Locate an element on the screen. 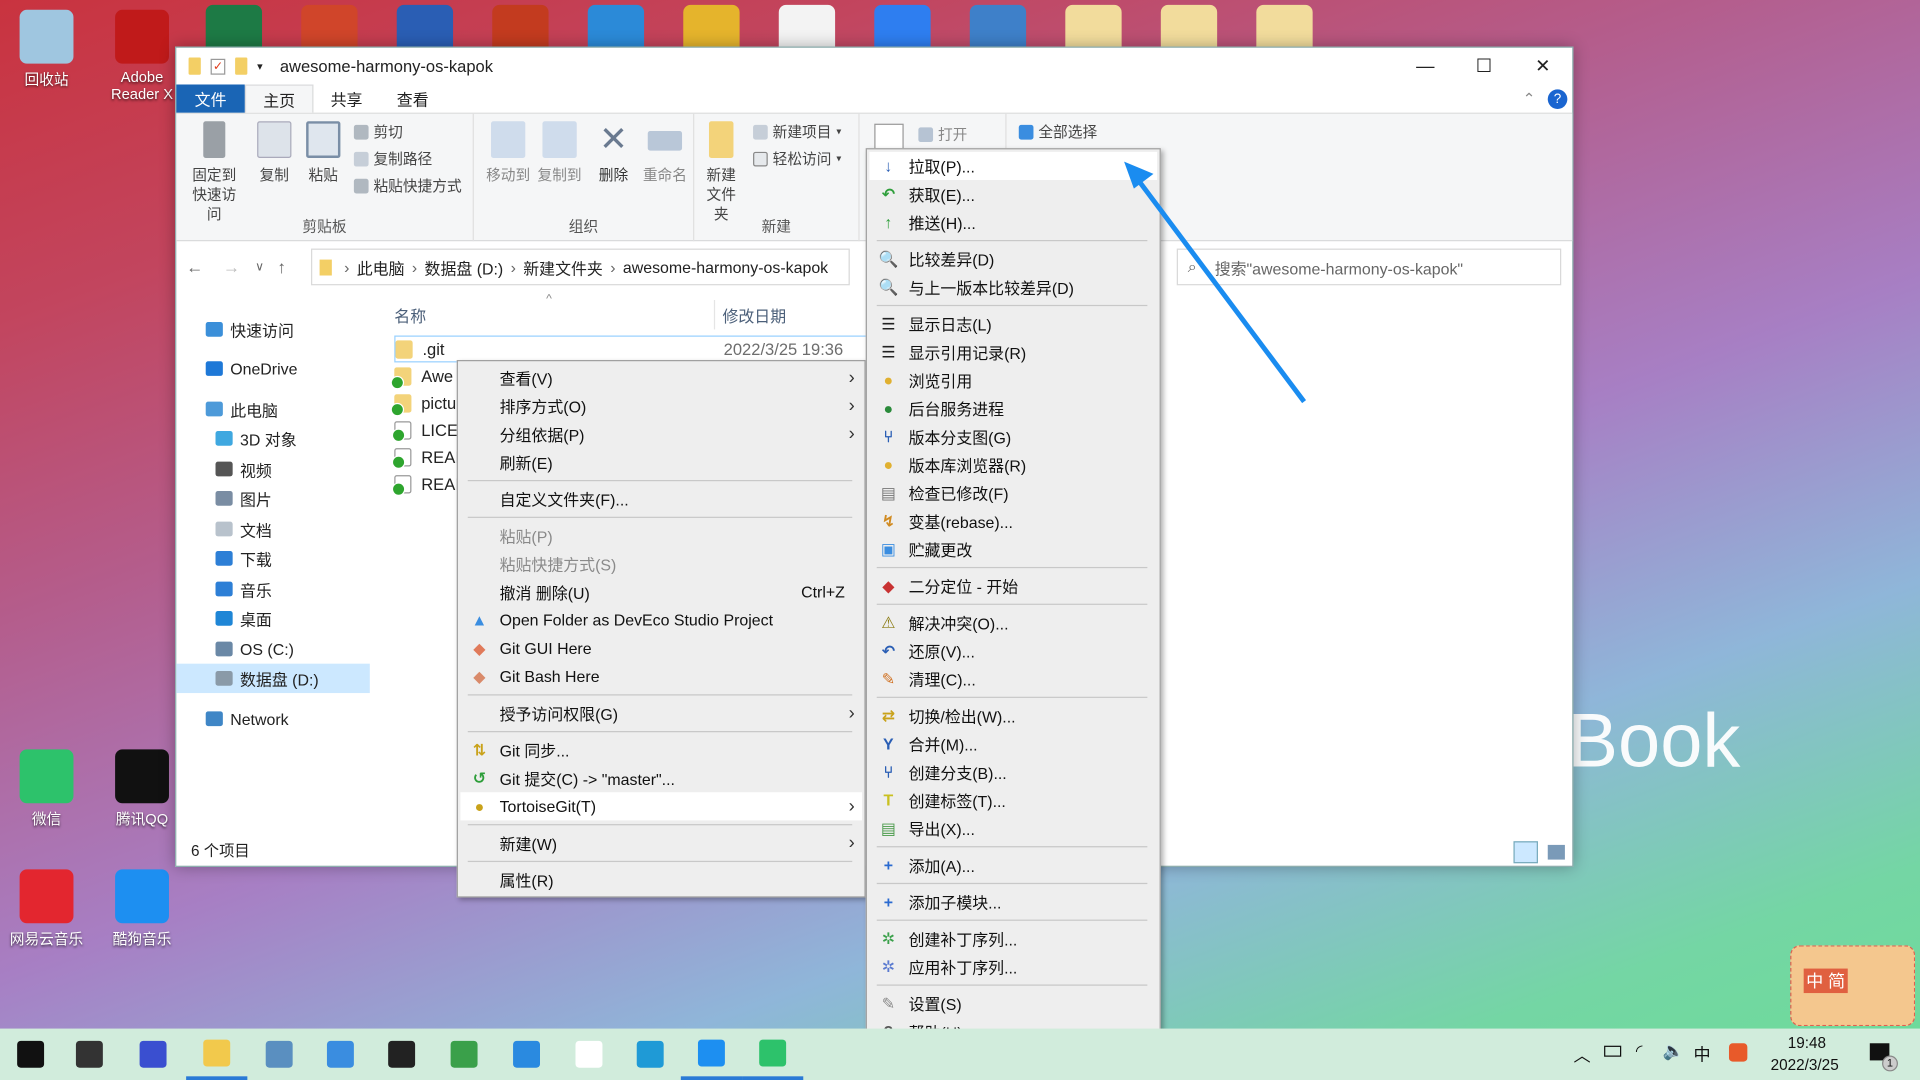  customize-quick-access-icon: ▾ is located at coordinates (260, 65).